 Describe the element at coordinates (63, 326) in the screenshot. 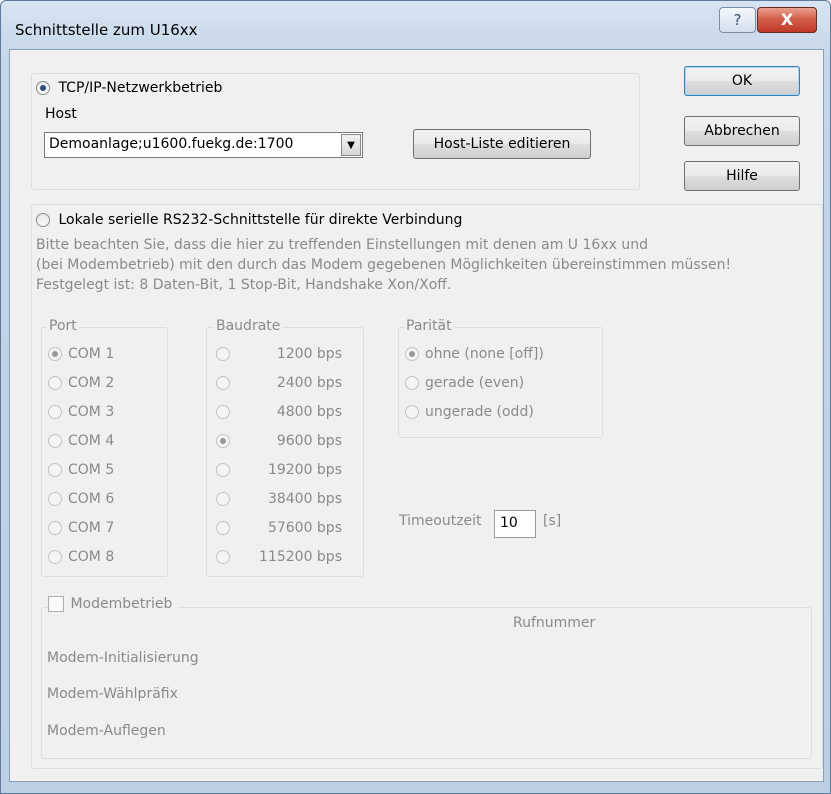

I see `port-group-title: Port` at that location.